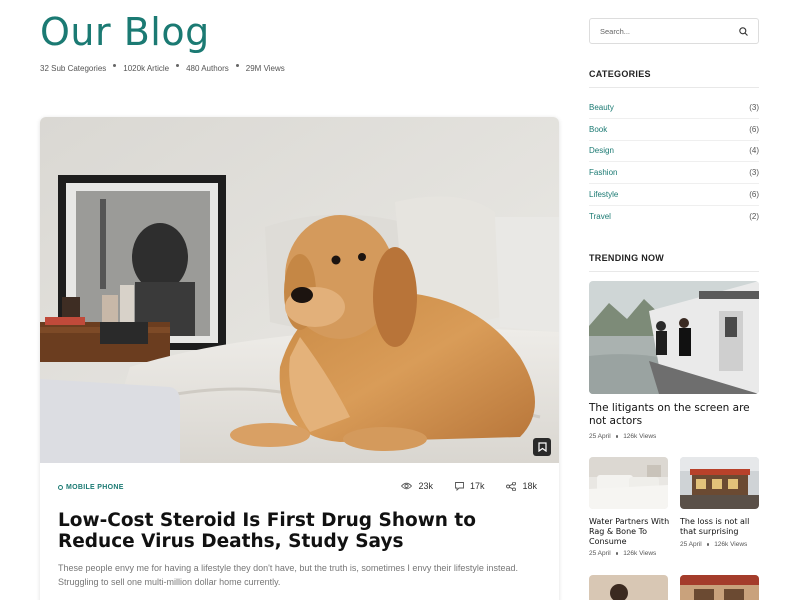 The image size is (800, 600). I want to click on category-name: Design, so click(601, 151).